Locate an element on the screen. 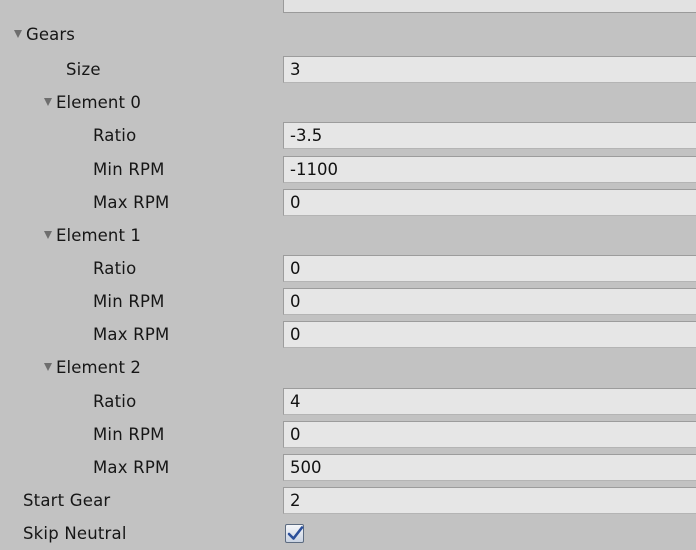 This screenshot has width=696, height=550. element-0-min-rpm-field: -1100 is located at coordinates (489, 169).